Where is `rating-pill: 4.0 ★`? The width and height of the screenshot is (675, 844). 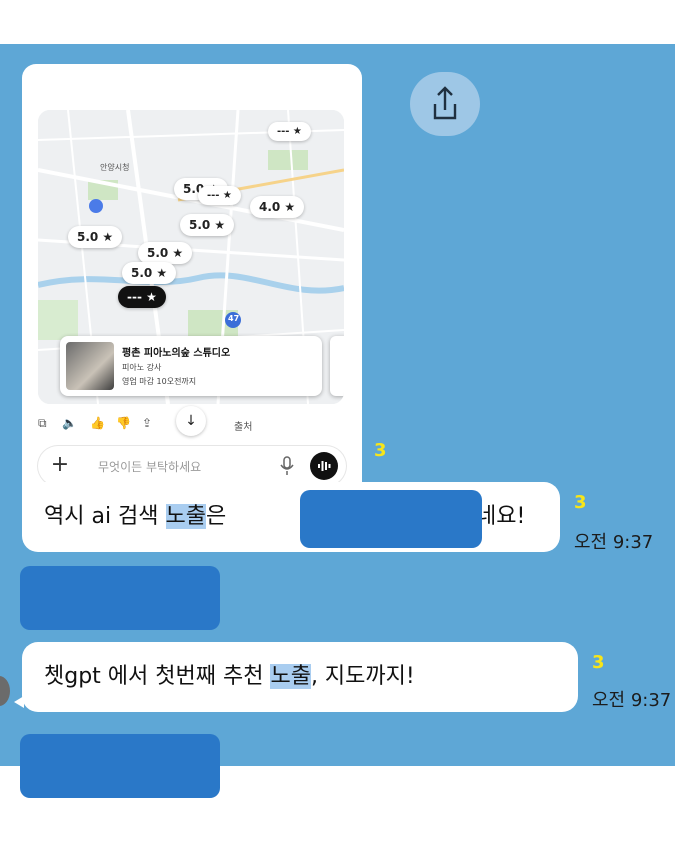 rating-pill: 4.0 ★ is located at coordinates (277, 207).